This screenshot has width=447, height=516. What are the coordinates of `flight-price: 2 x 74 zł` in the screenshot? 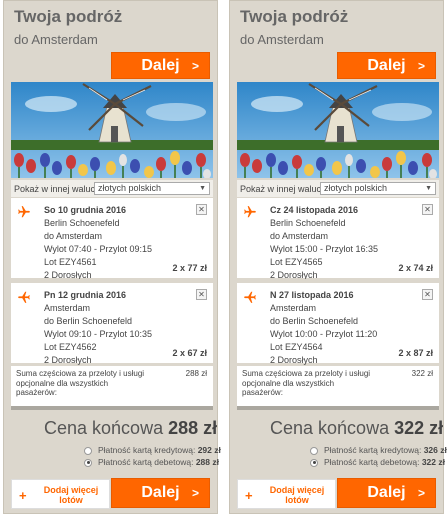 It's located at (415, 268).